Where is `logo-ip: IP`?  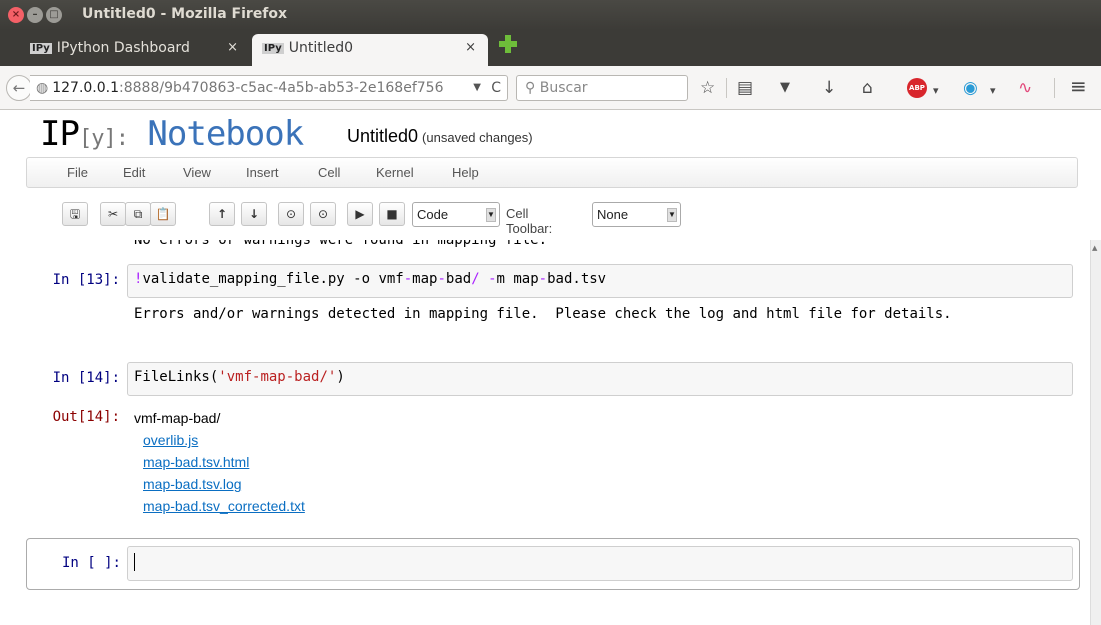 logo-ip: IP is located at coordinates (60, 134).